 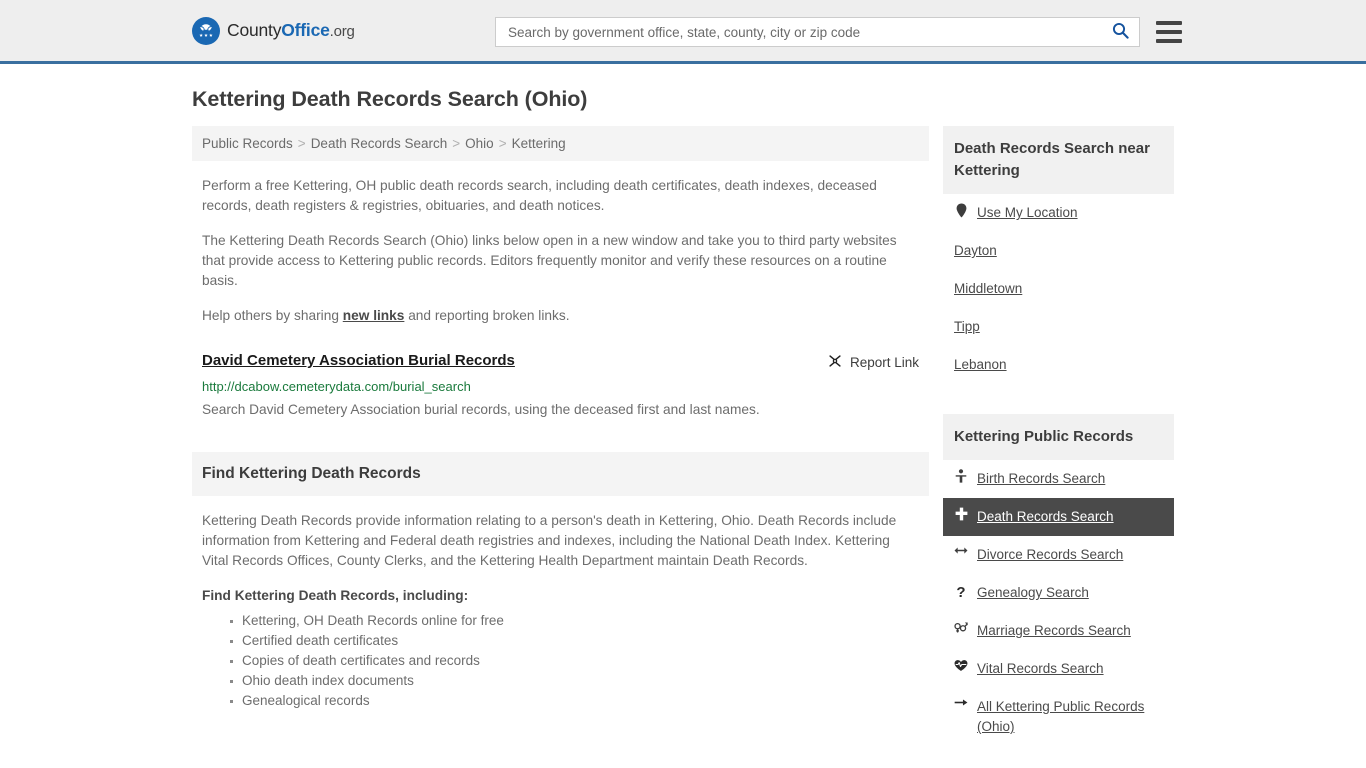 I want to click on question-mark-icon: ?, so click(x=961, y=592).